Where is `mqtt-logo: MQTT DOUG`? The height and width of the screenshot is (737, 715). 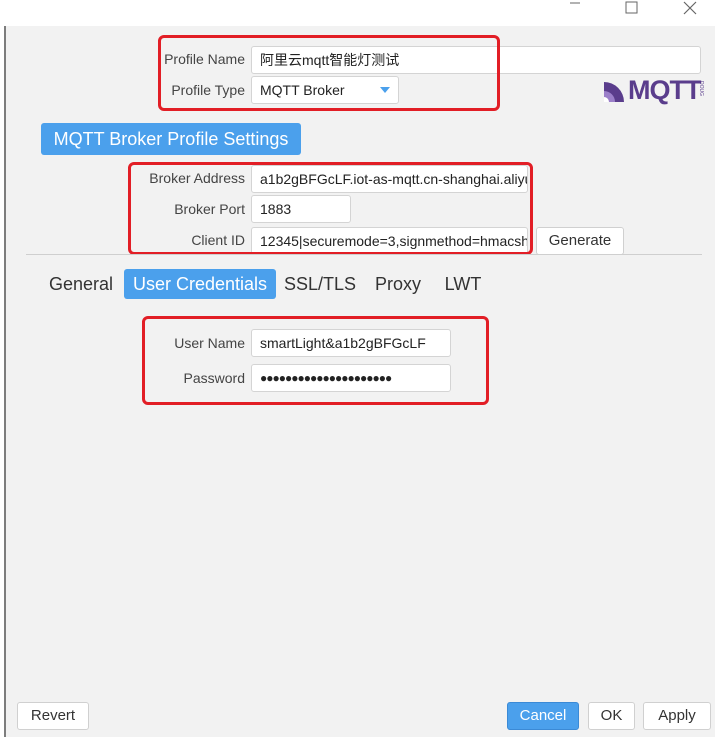 mqtt-logo: MQTT DOUG is located at coordinates (653, 90).